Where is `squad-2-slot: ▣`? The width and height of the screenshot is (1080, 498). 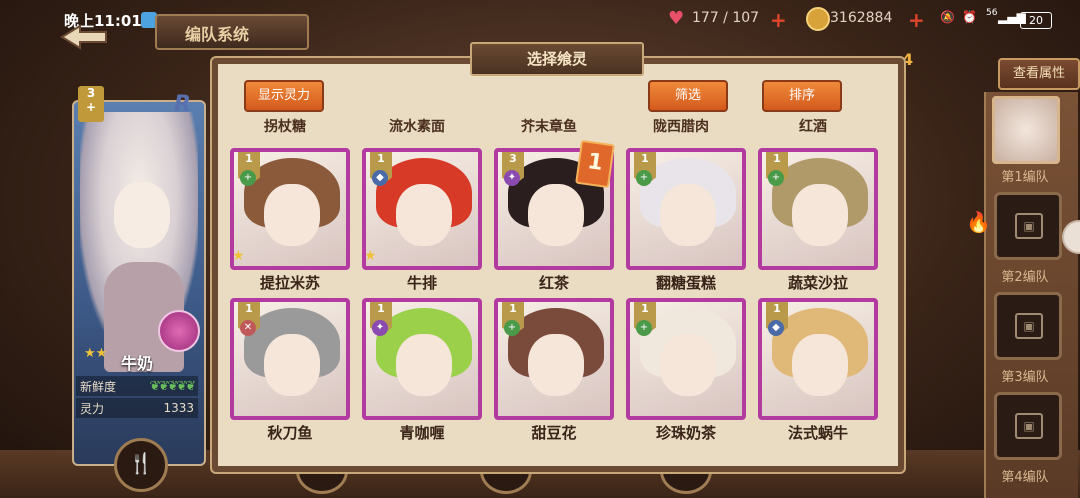 squad-2-slot: ▣ is located at coordinates (1028, 226).